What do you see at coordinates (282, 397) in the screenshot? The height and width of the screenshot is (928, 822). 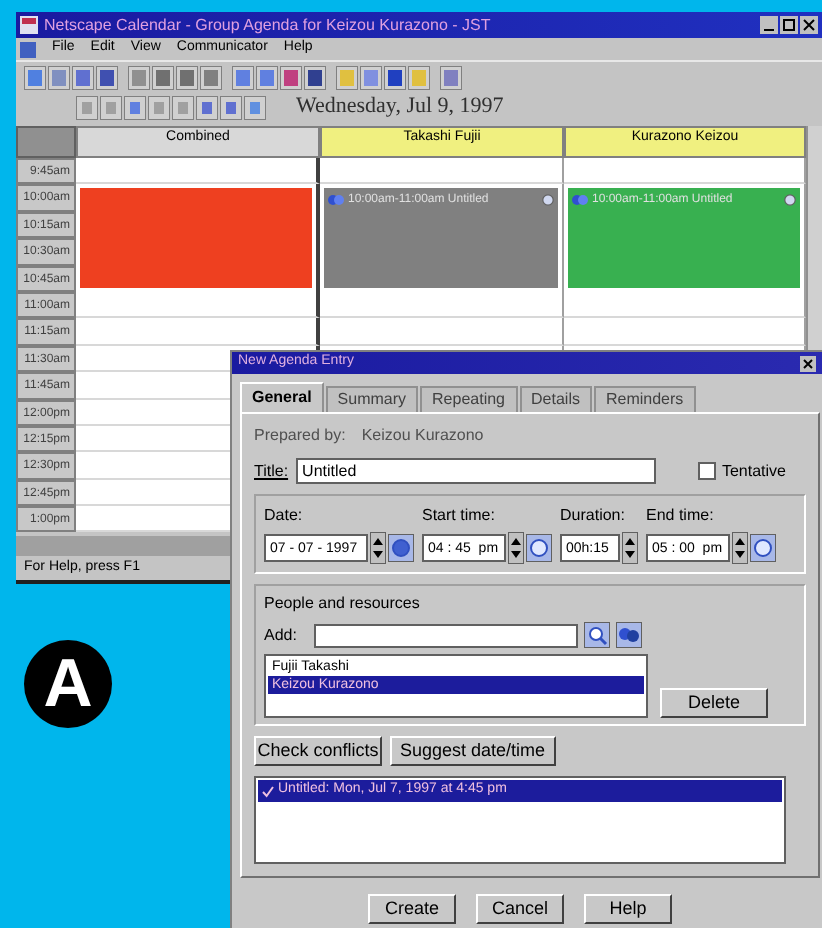 I see `tab: General` at bounding box center [282, 397].